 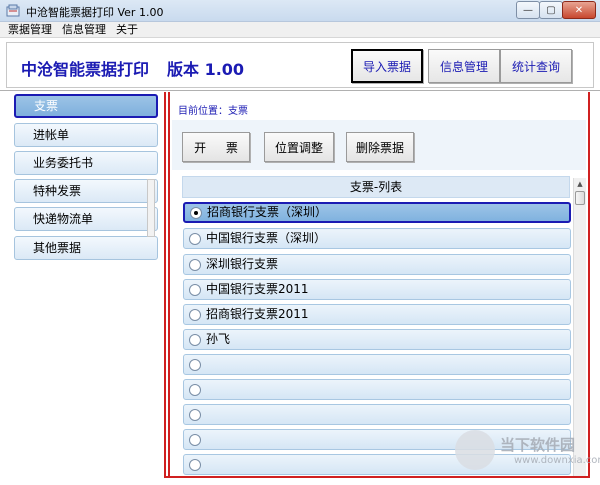 What do you see at coordinates (267, 212) in the screenshot?
I see `list-item-label: 招商银行支票（深圳）` at bounding box center [267, 212].